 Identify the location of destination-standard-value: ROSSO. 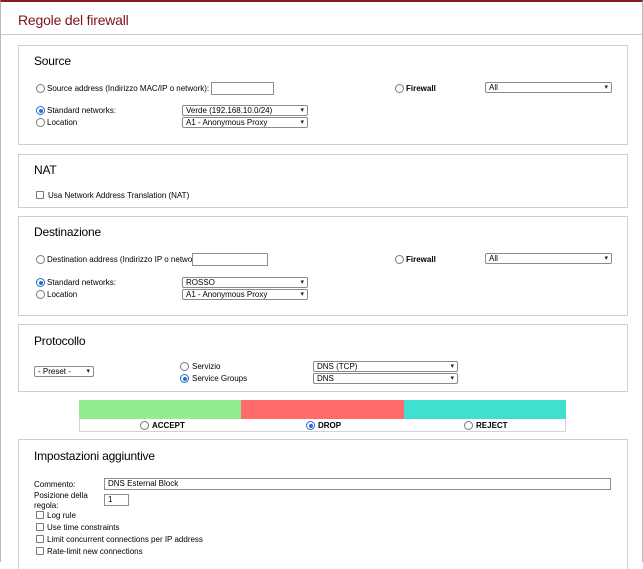
(200, 282).